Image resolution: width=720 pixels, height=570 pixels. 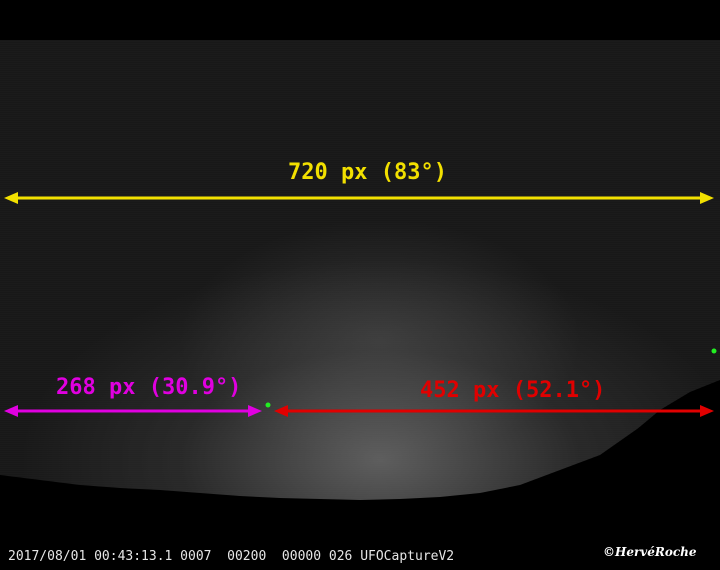 What do you see at coordinates (513, 390) in the screenshot?
I see `right-segment-label: 452 px (52.1°)` at bounding box center [513, 390].